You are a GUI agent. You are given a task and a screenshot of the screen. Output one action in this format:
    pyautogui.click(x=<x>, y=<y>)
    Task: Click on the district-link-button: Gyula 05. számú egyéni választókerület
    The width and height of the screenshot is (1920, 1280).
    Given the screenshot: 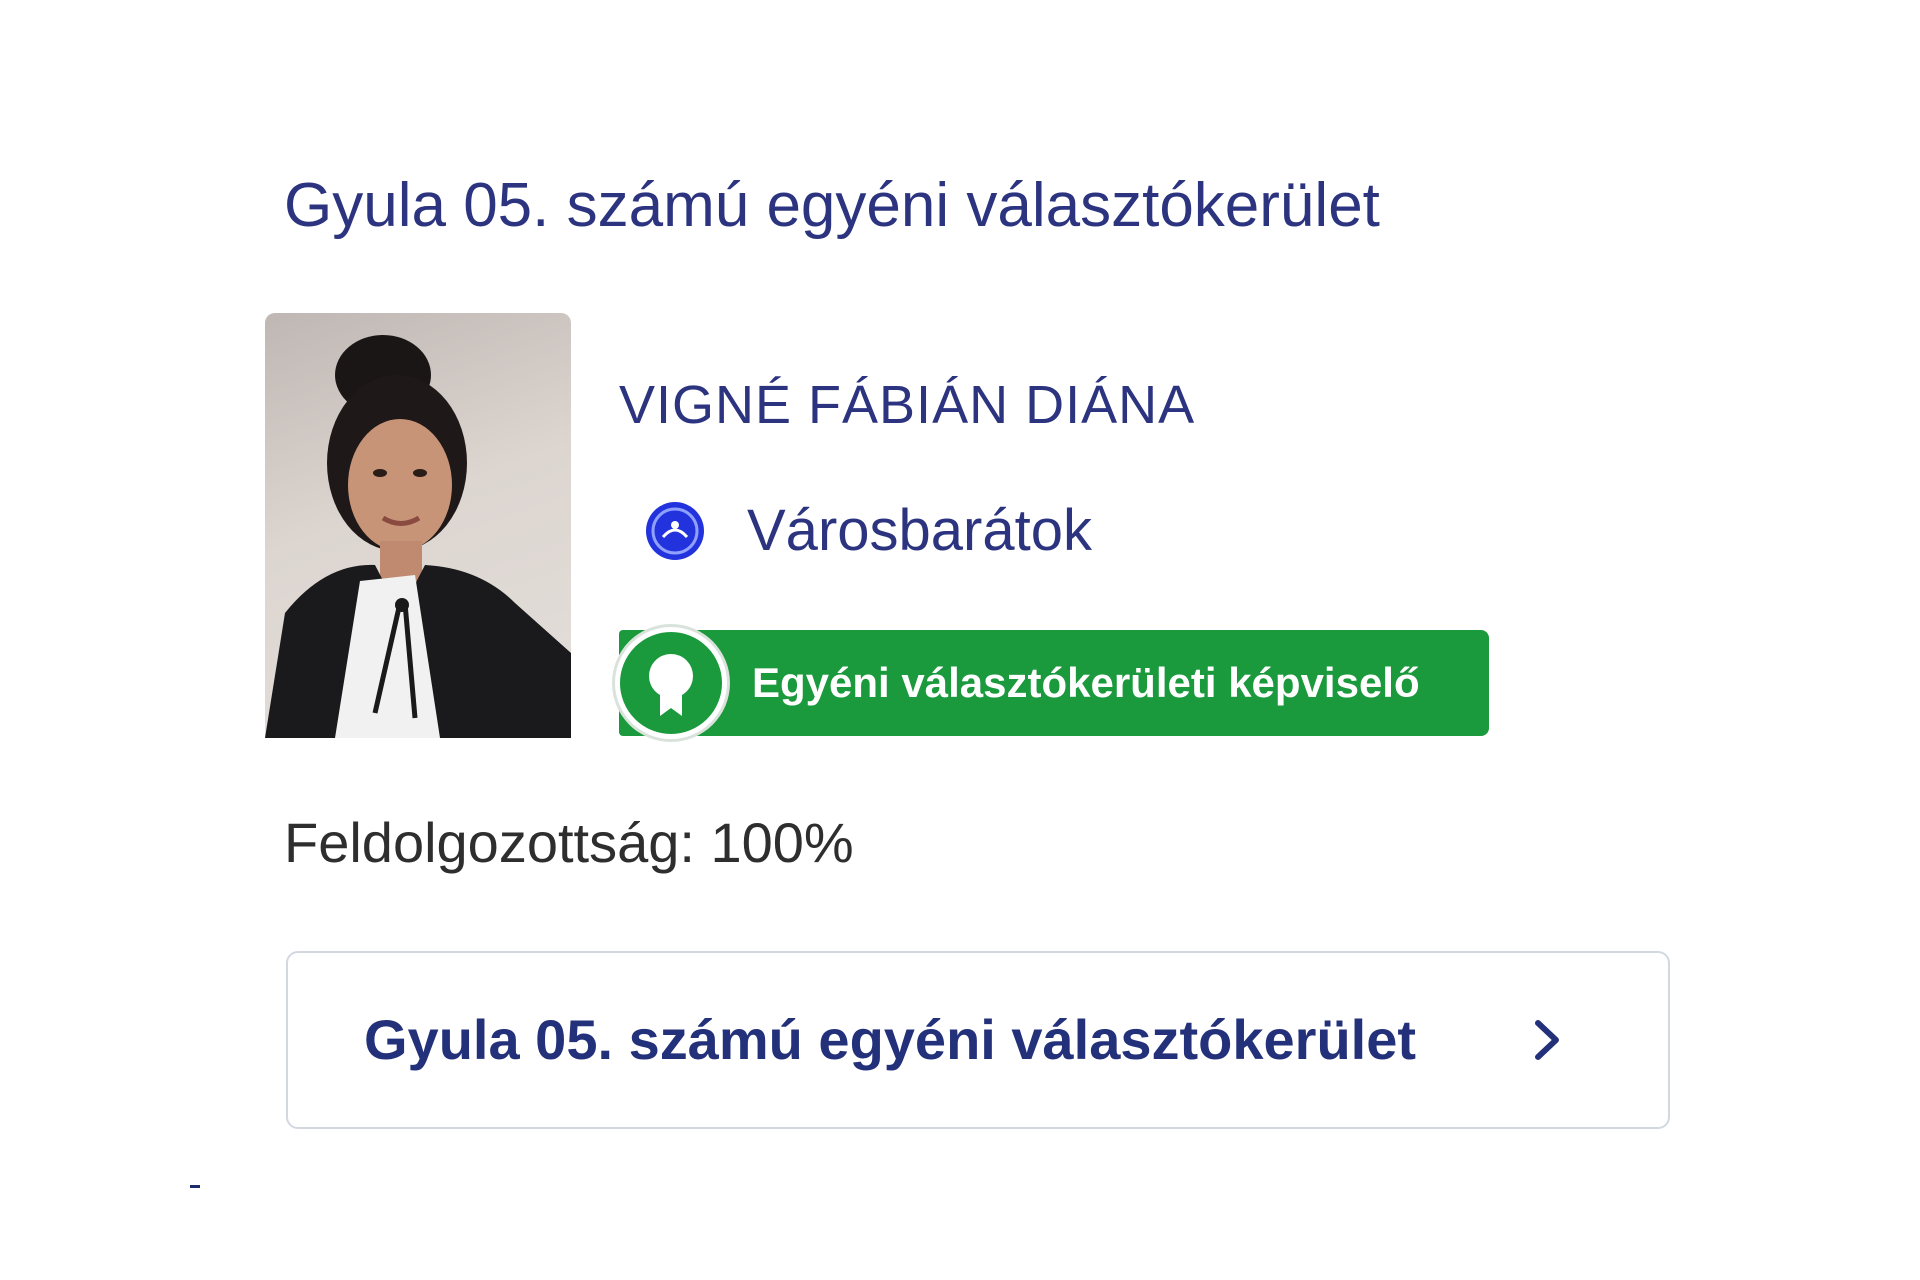 What is the action you would take?
    pyautogui.click(x=978, y=1040)
    